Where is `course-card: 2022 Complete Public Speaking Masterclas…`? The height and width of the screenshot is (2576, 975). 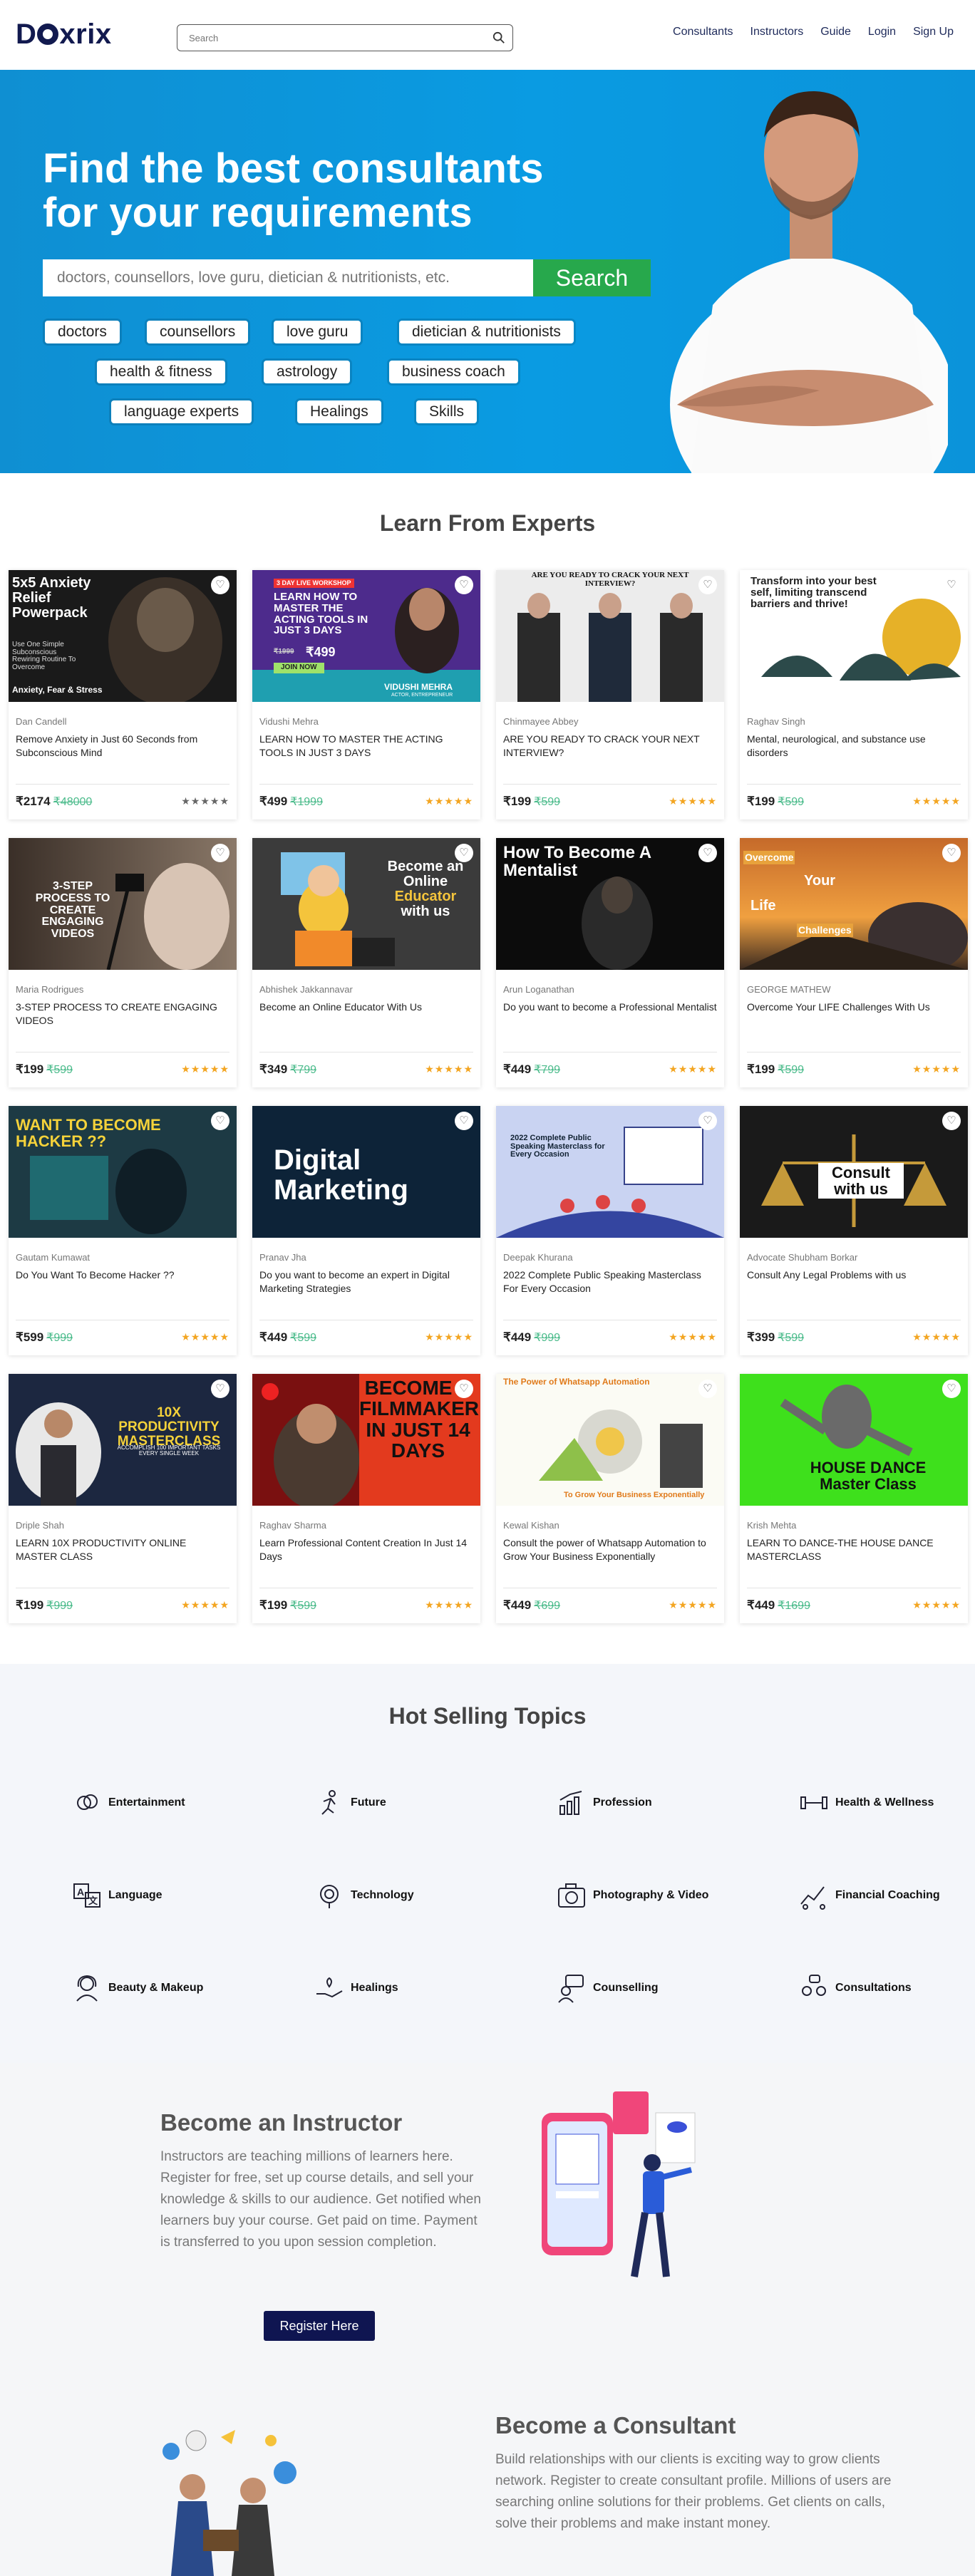 course-card: 2022 Complete Public Speaking Masterclas… is located at coordinates (610, 1230).